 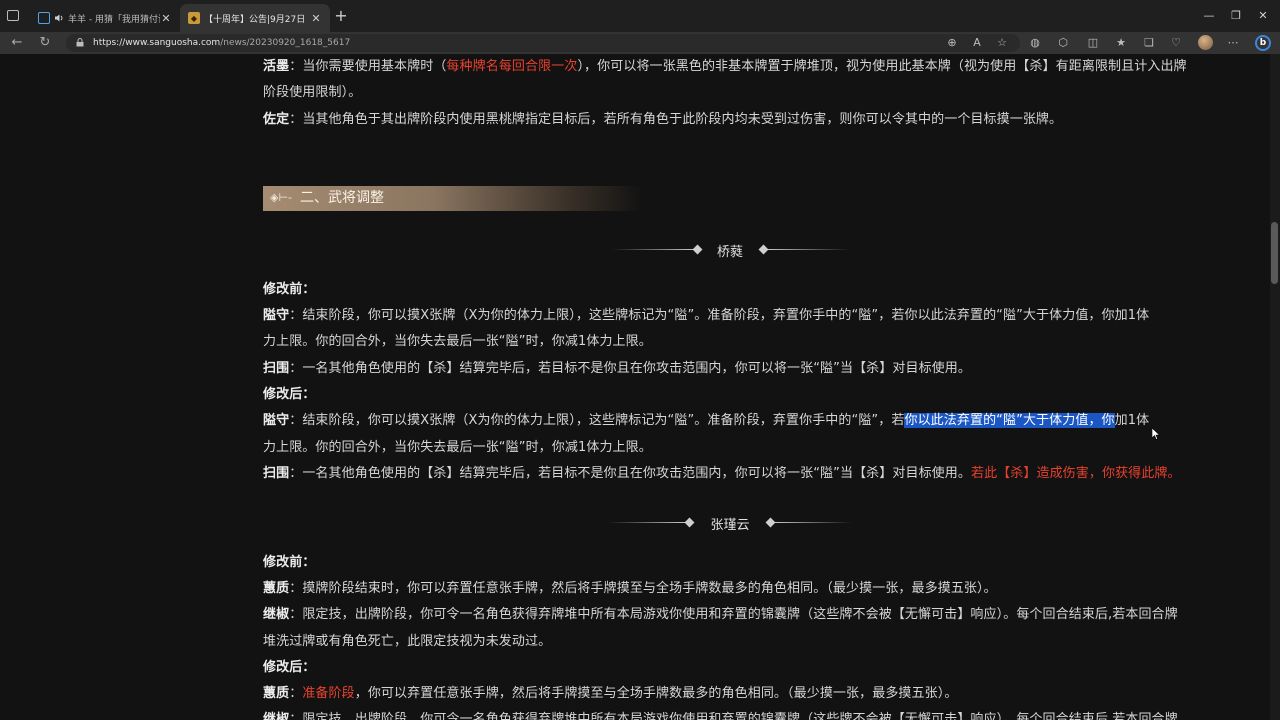 I want to click on browser-tab-active: ◆ 【十周年】公告|9月27日《三国杀 ✕, so click(x=255, y=18).